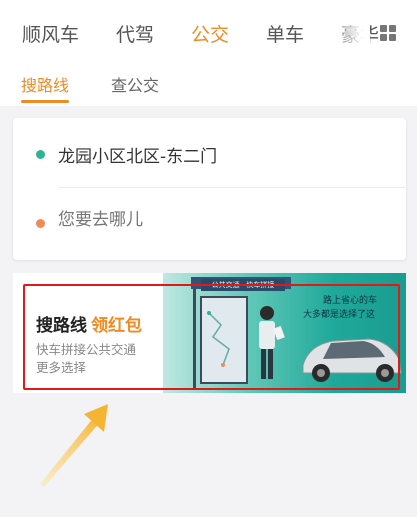 The image size is (417, 517). I want to click on top-nav: 顺风车 代驾 公交 单车 豪华, so click(208, 31).